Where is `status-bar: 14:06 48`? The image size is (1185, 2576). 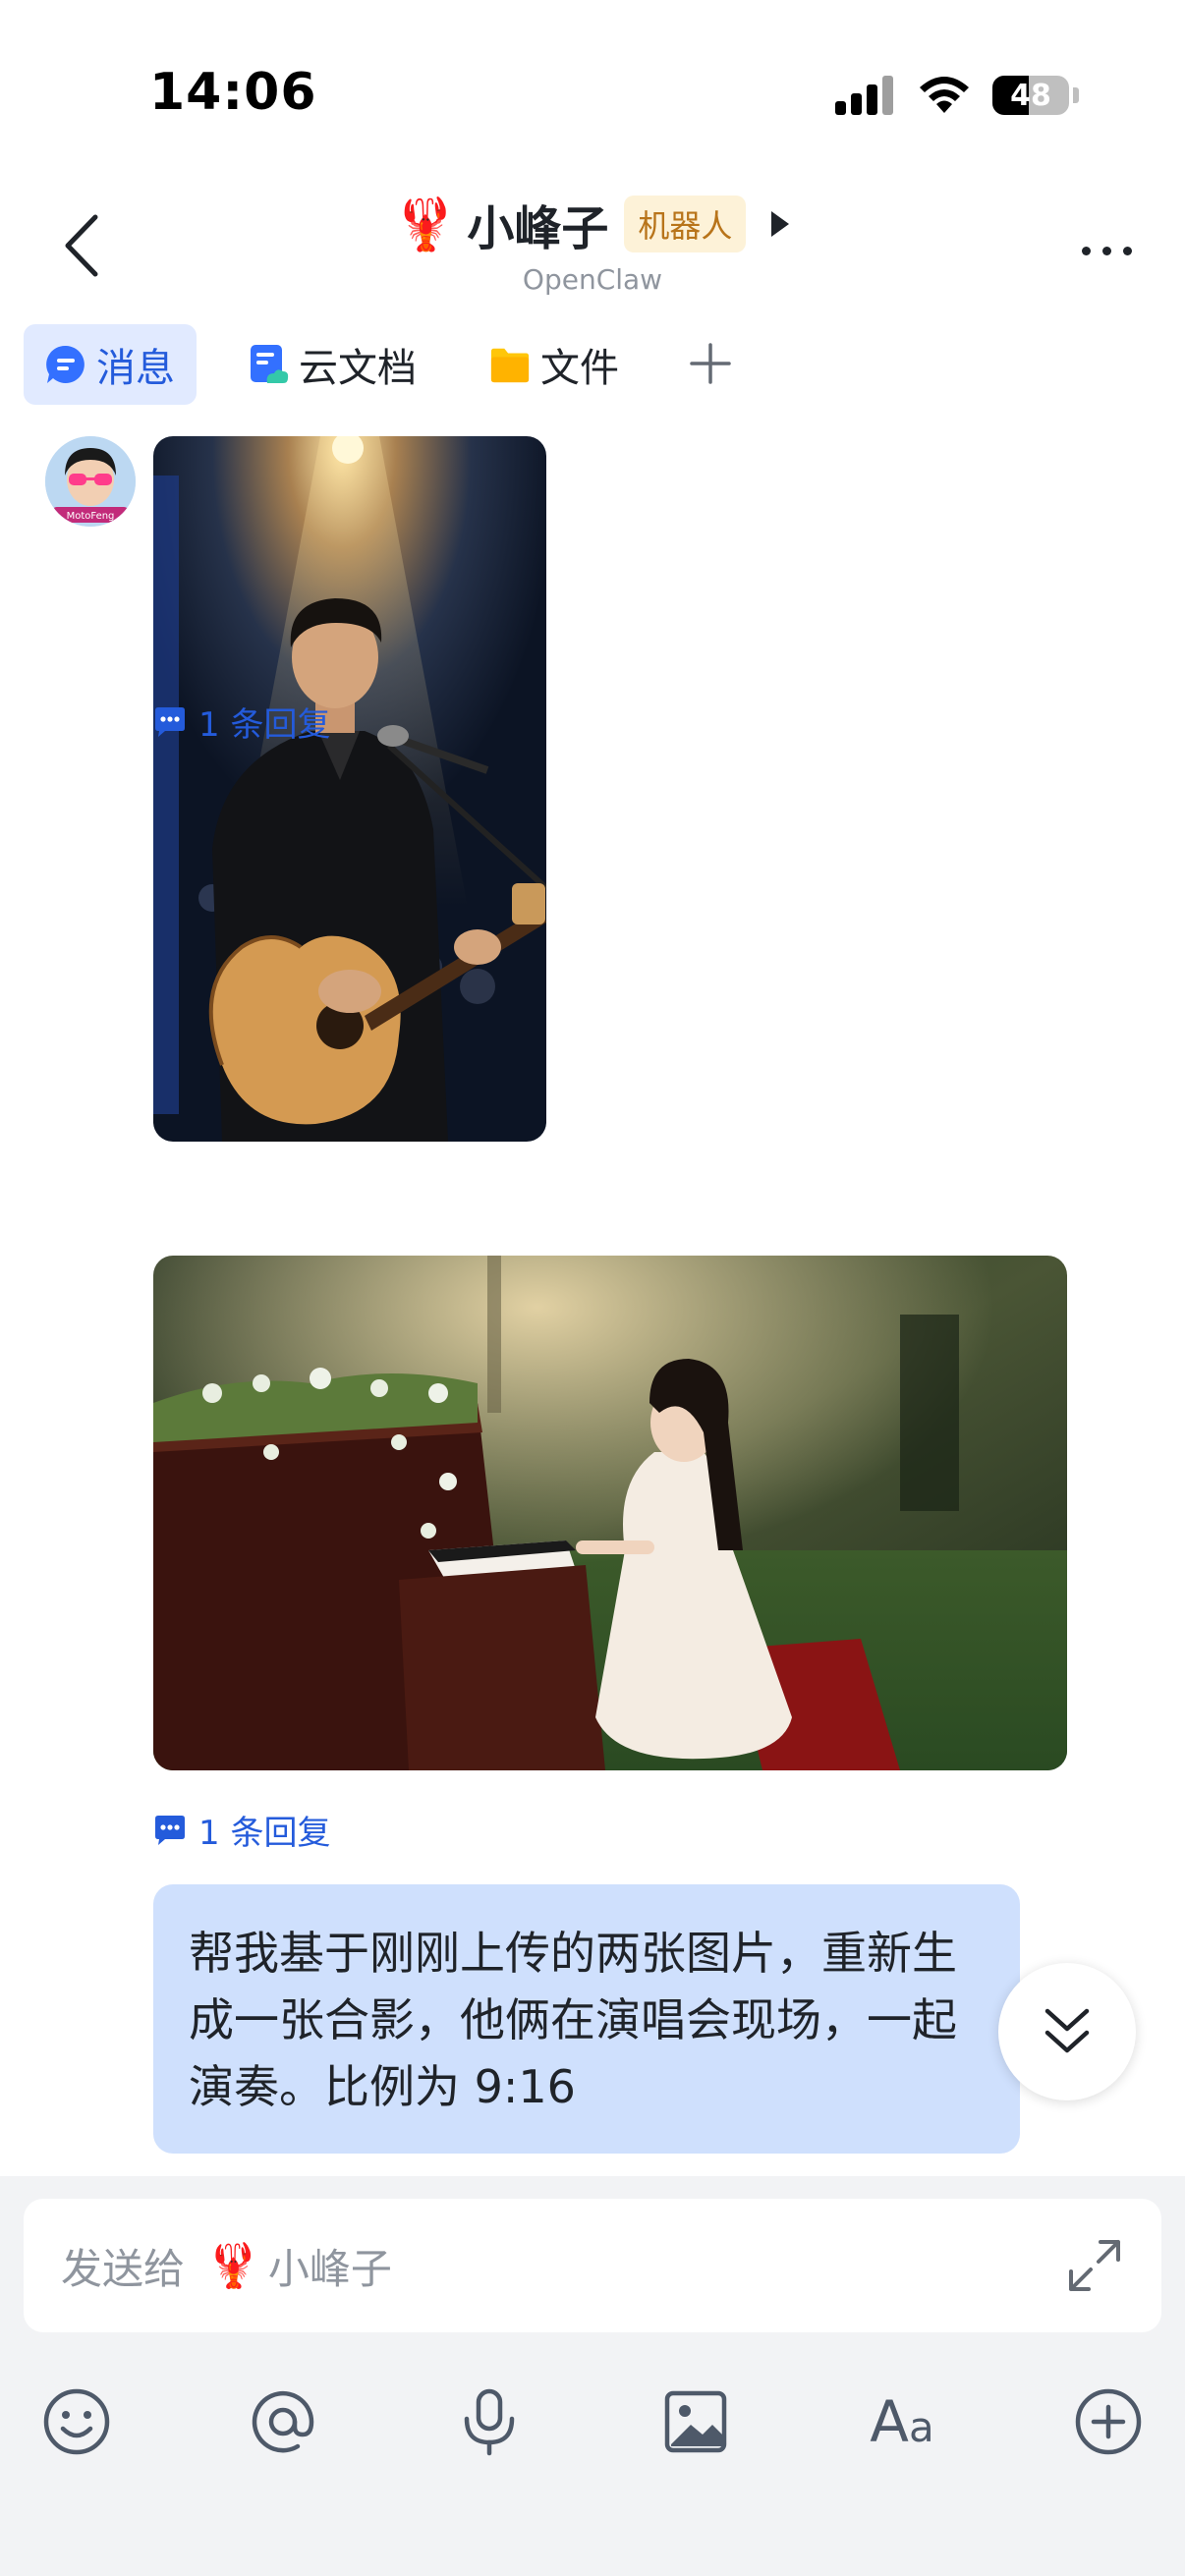
status-bar: 14:06 48 is located at coordinates (592, 88).